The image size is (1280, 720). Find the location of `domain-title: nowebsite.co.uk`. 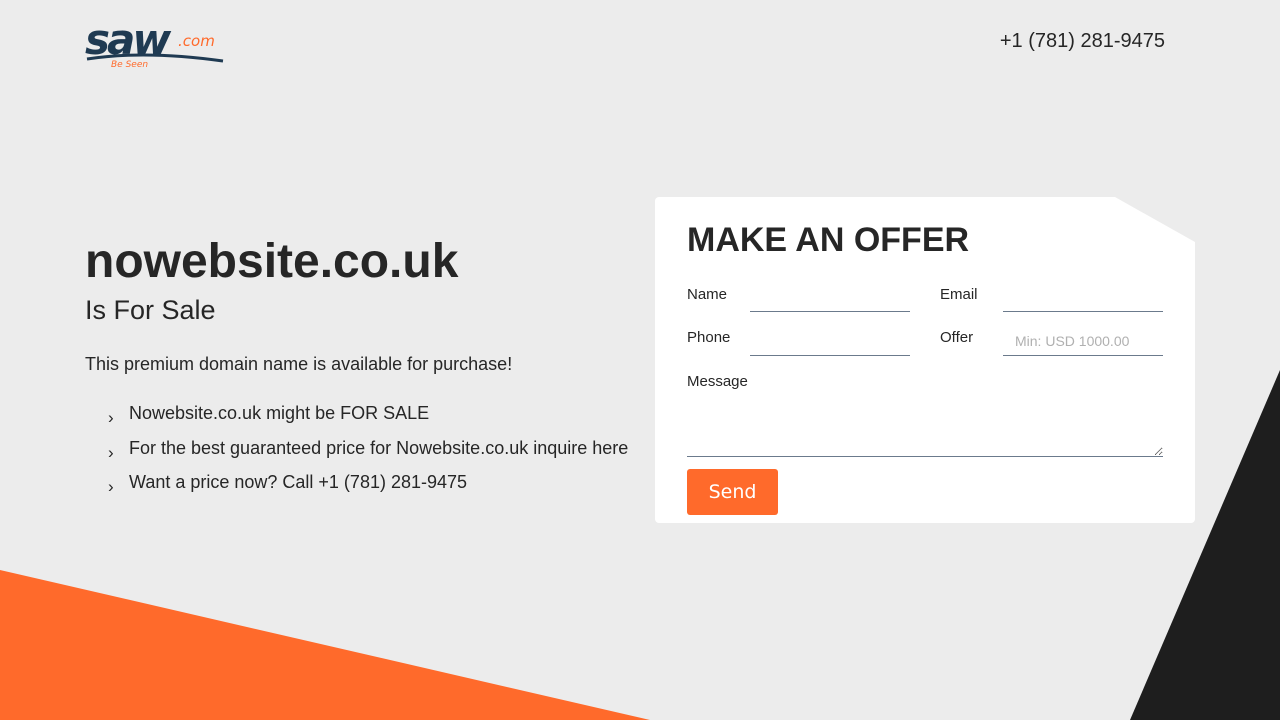

domain-title: nowebsite.co.uk is located at coordinates (272, 261).